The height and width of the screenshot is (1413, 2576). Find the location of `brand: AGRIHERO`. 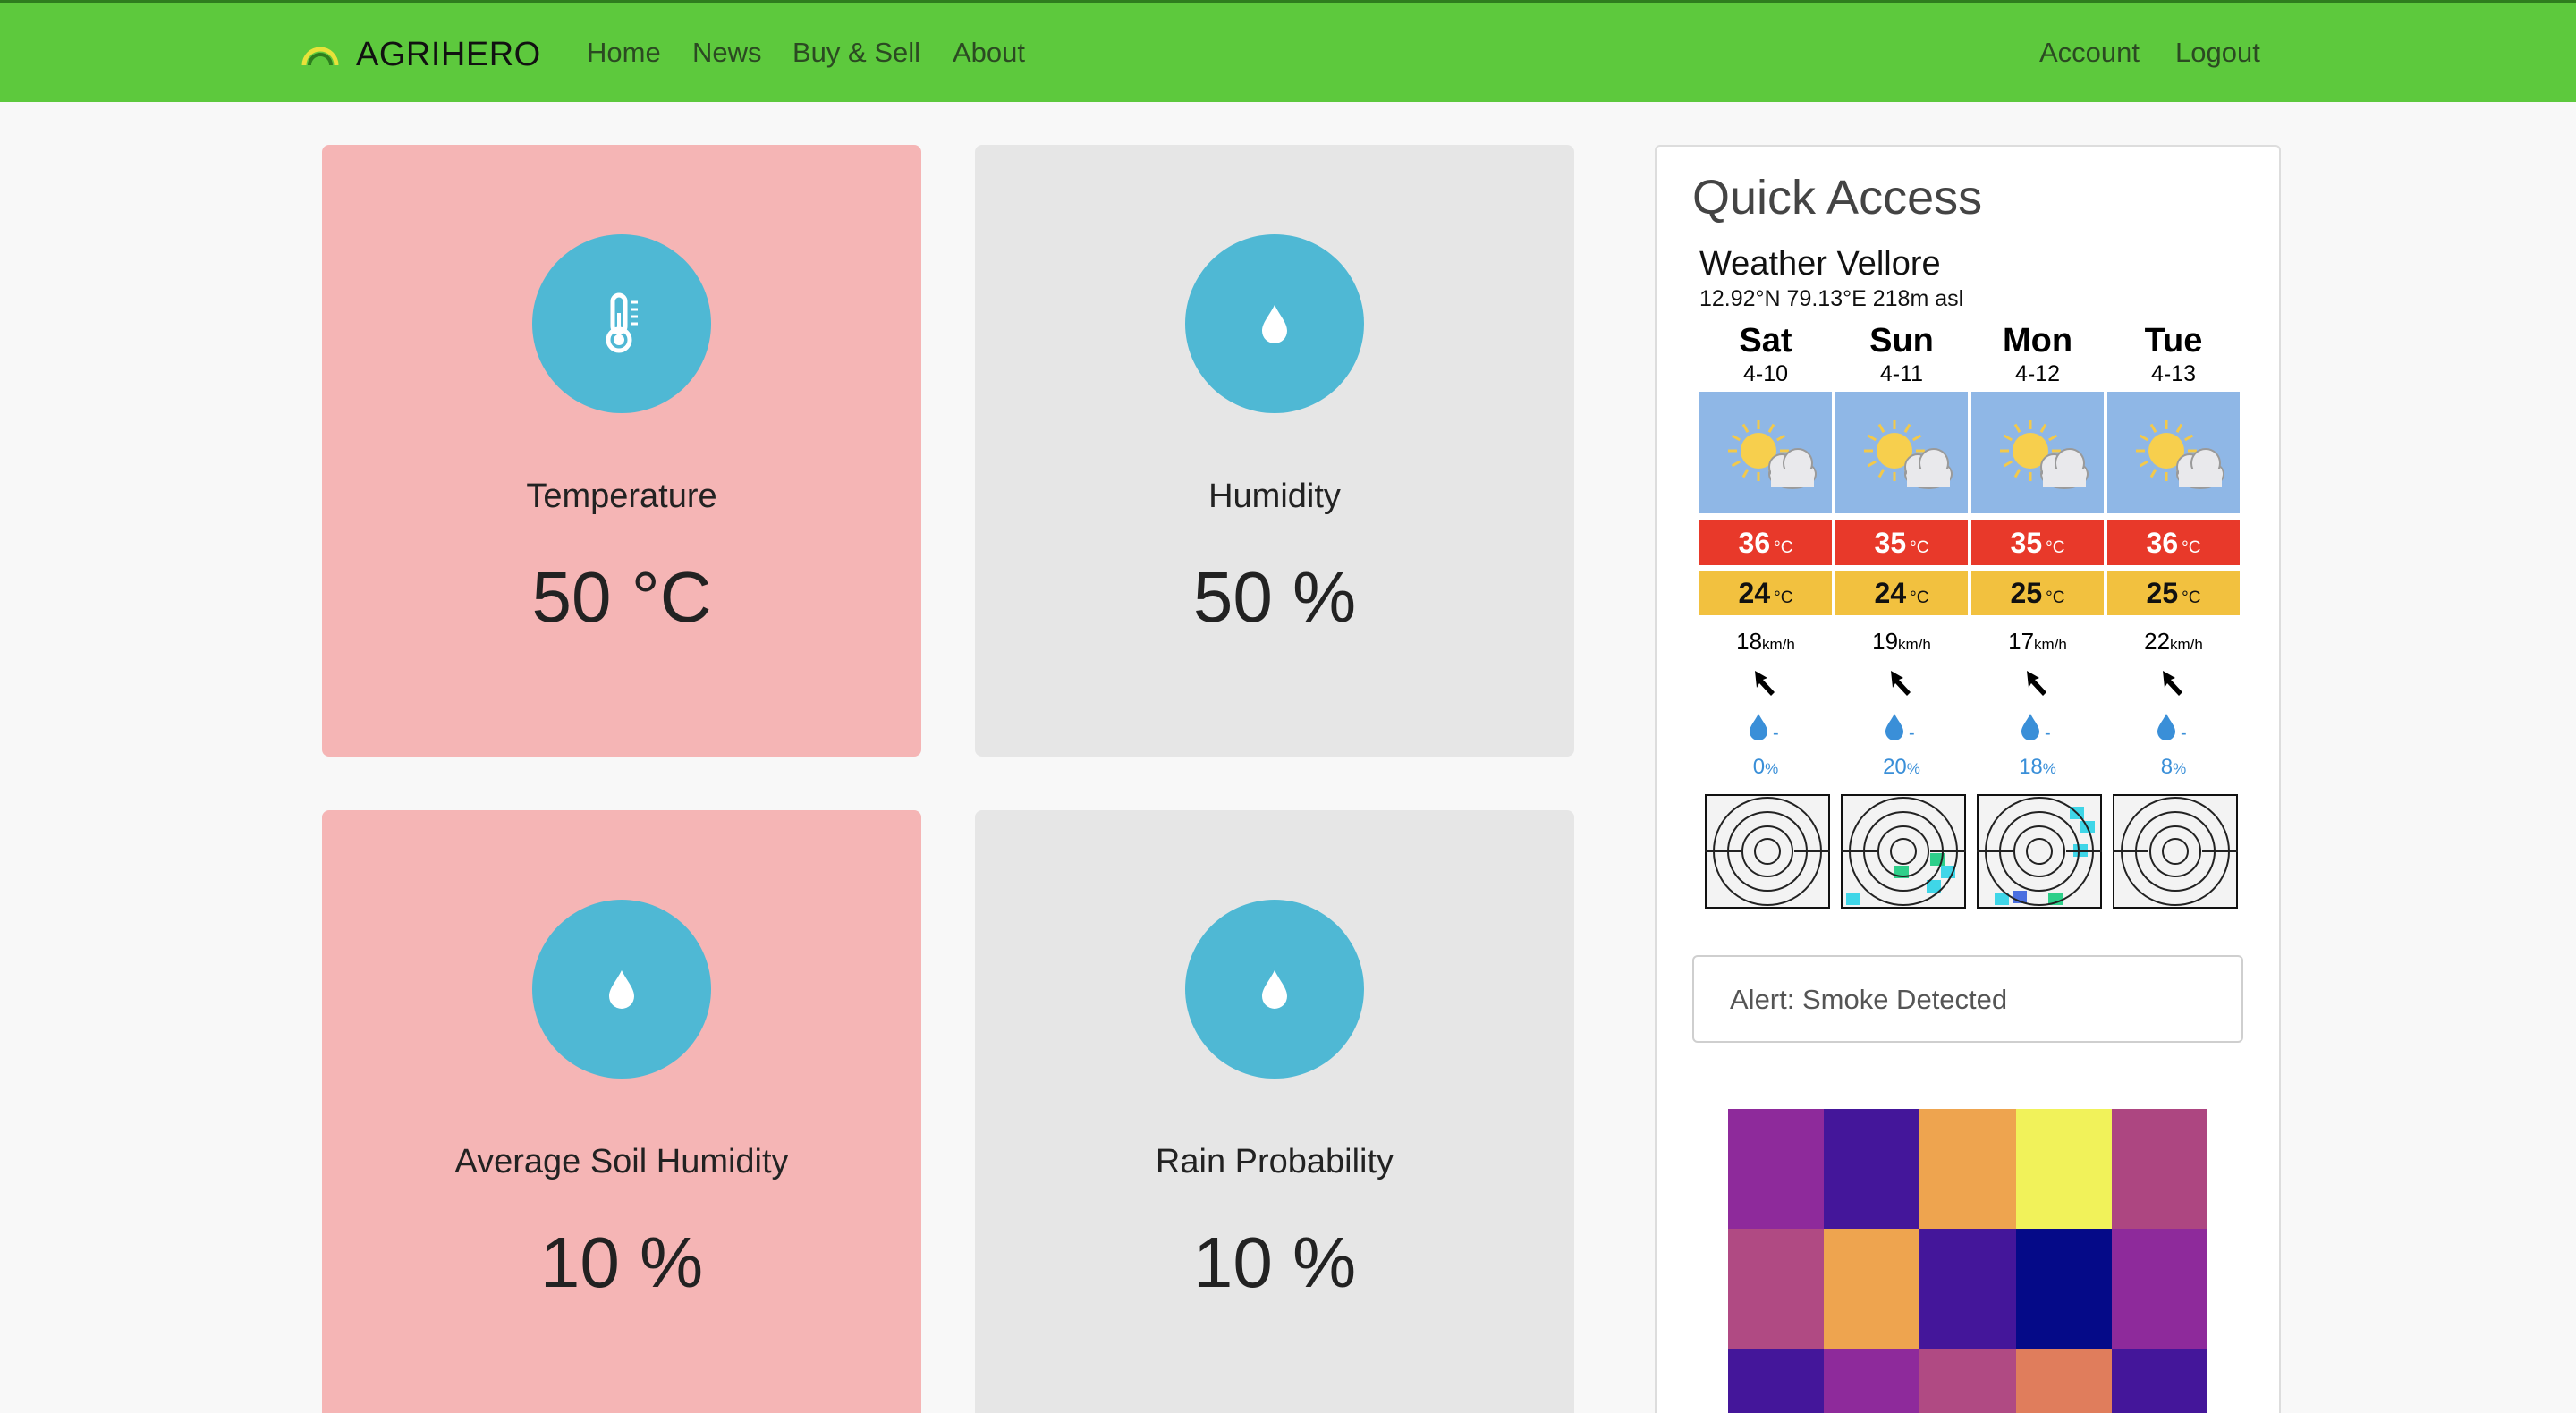

brand: AGRIHERO is located at coordinates (420, 54).